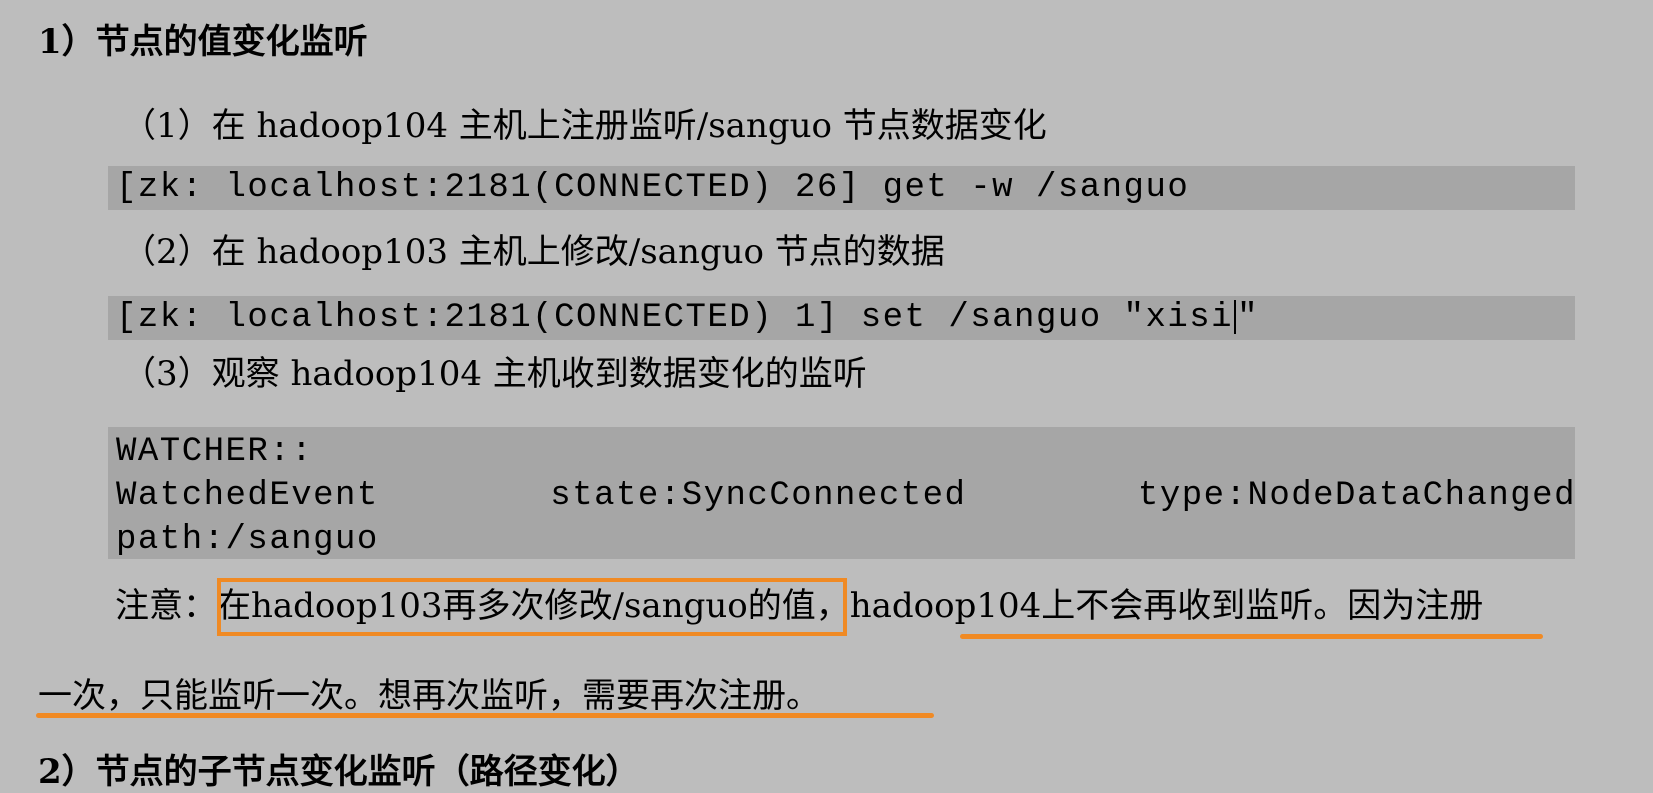 The width and height of the screenshot is (1653, 793). Describe the element at coordinates (215, 452) in the screenshot. I see `watcher-line-1: WATCHER::` at that location.